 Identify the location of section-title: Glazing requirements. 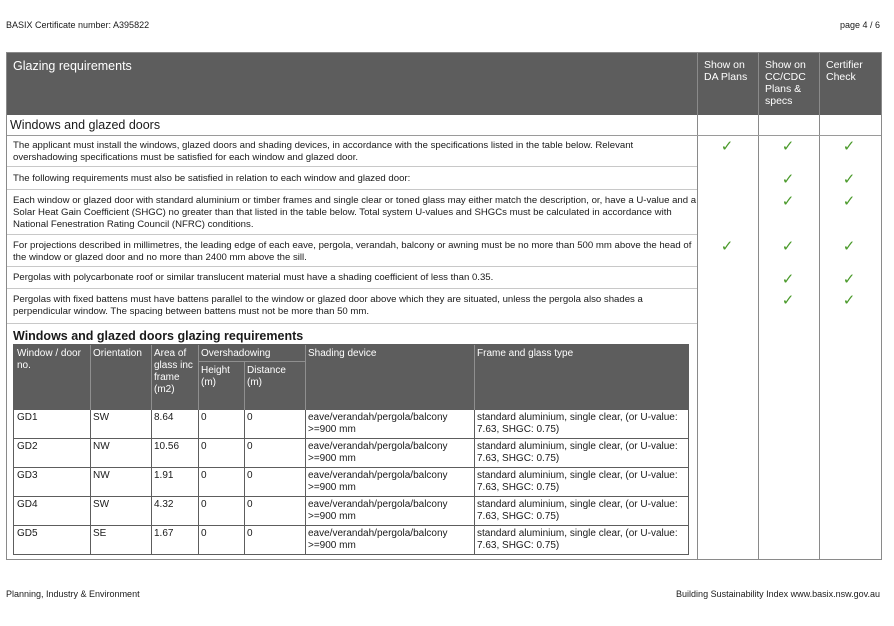
(72, 66).